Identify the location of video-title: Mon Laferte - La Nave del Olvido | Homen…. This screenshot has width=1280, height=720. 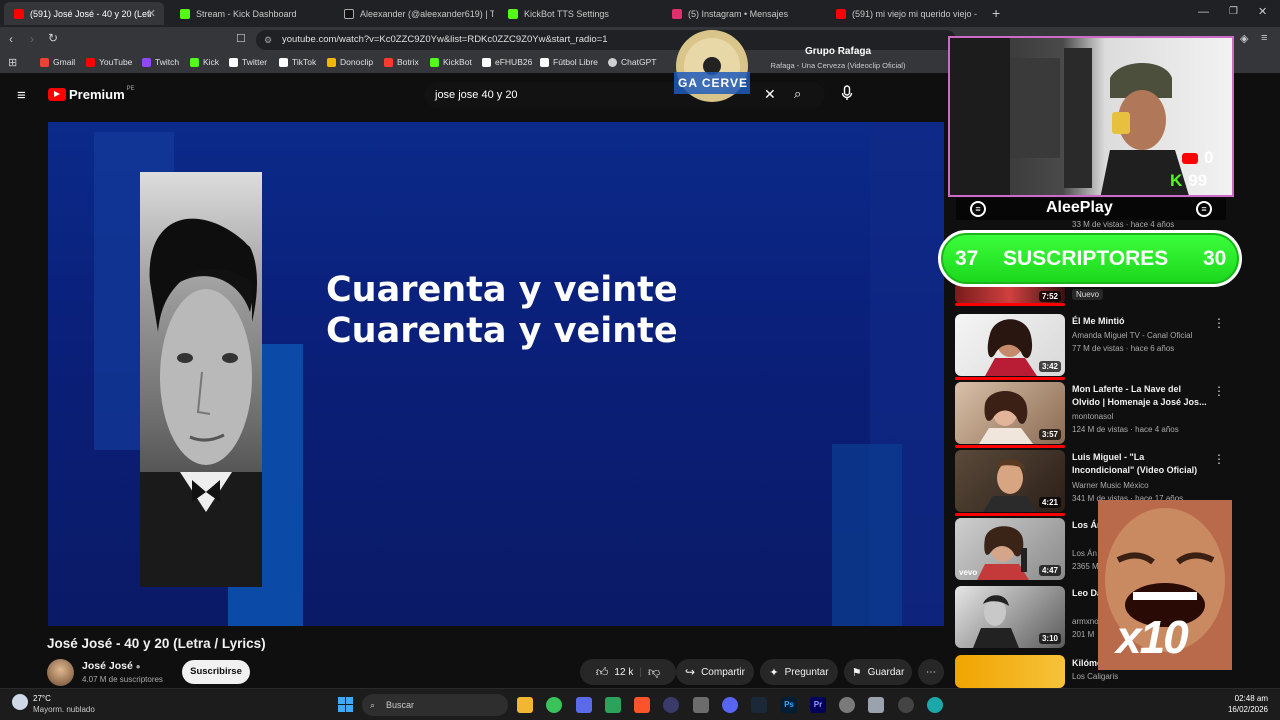
(1139, 395).